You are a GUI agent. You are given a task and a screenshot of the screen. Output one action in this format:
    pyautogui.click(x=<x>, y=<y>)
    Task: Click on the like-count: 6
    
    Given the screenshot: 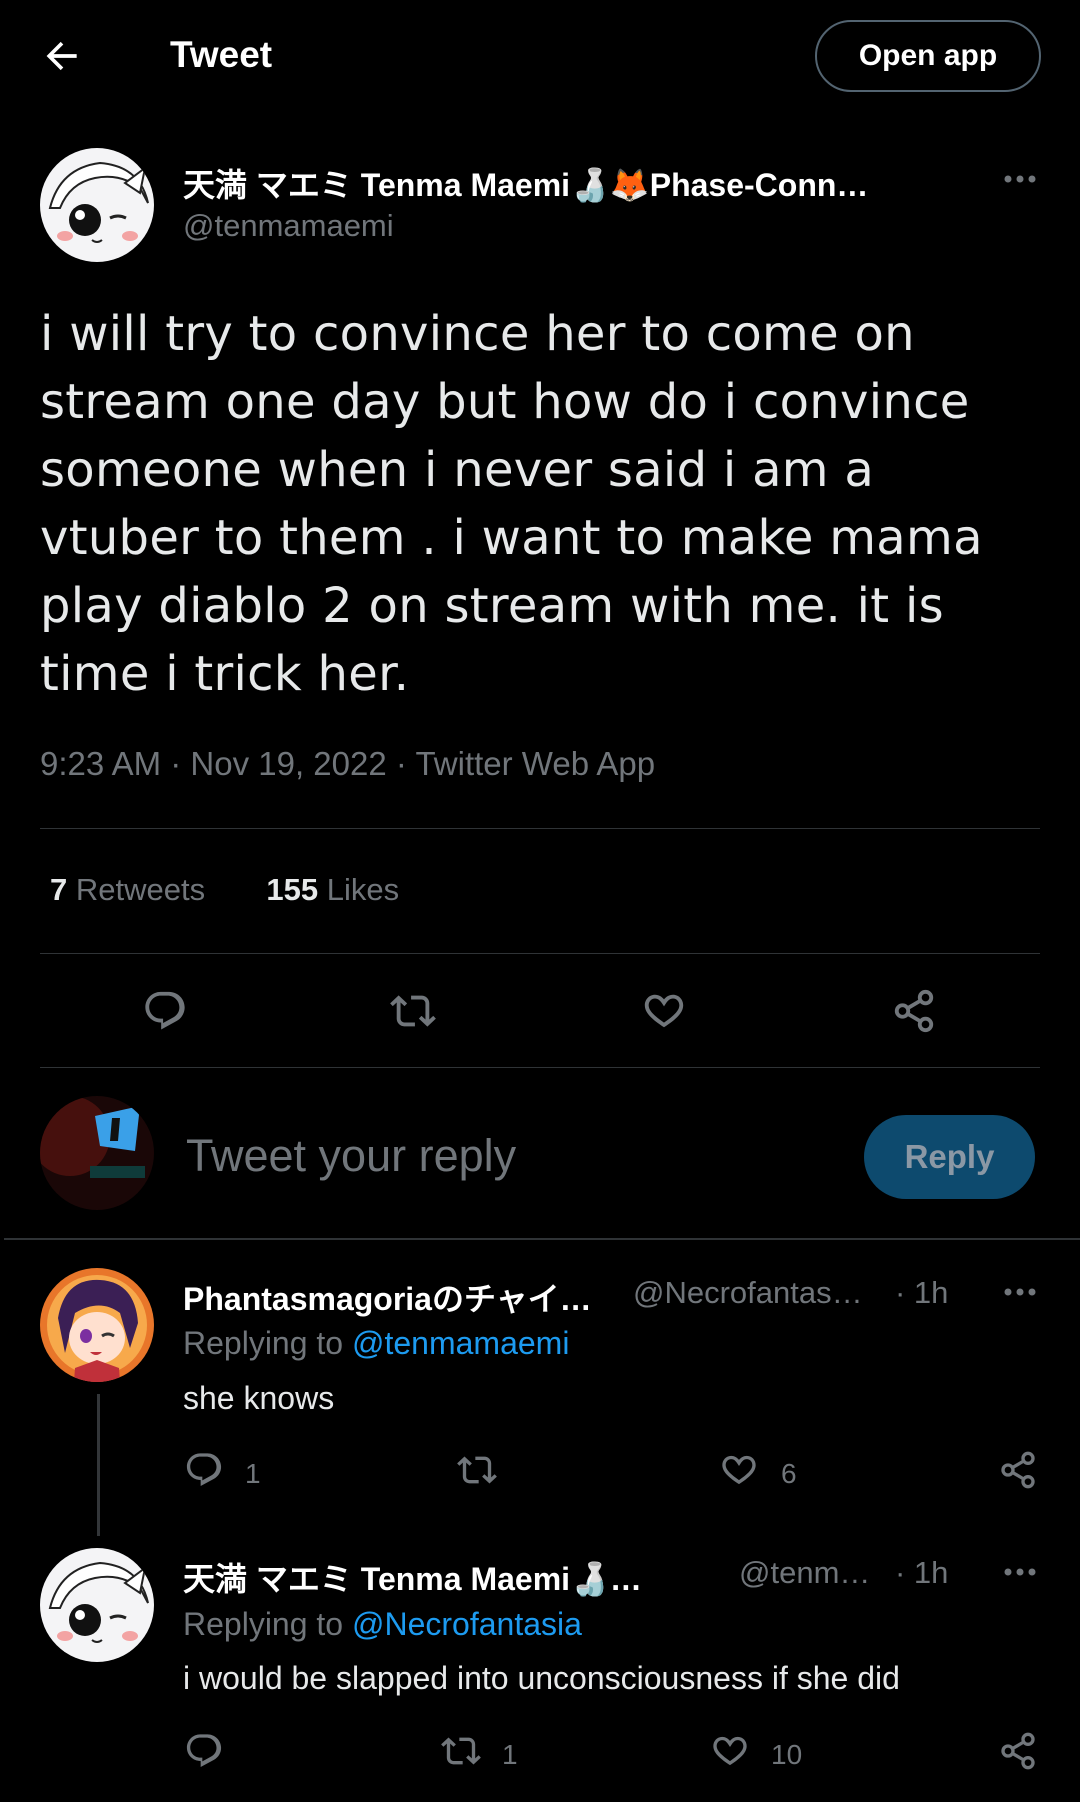 What is the action you would take?
    pyautogui.click(x=789, y=1473)
    